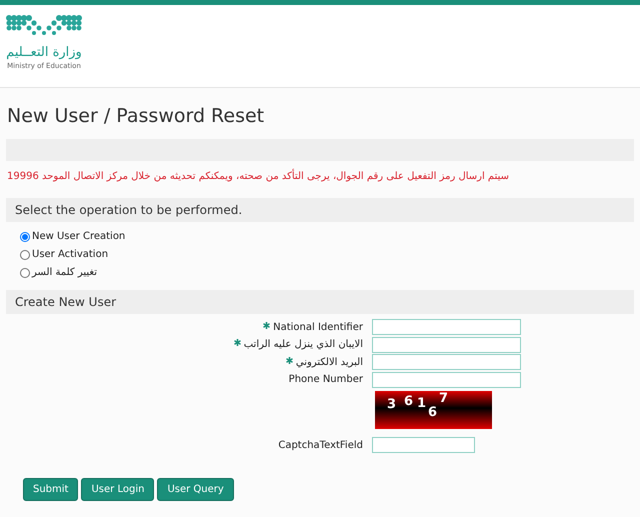 This screenshot has width=640, height=517. Describe the element at coordinates (391, 404) in the screenshot. I see `captcha-digit: 3` at that location.